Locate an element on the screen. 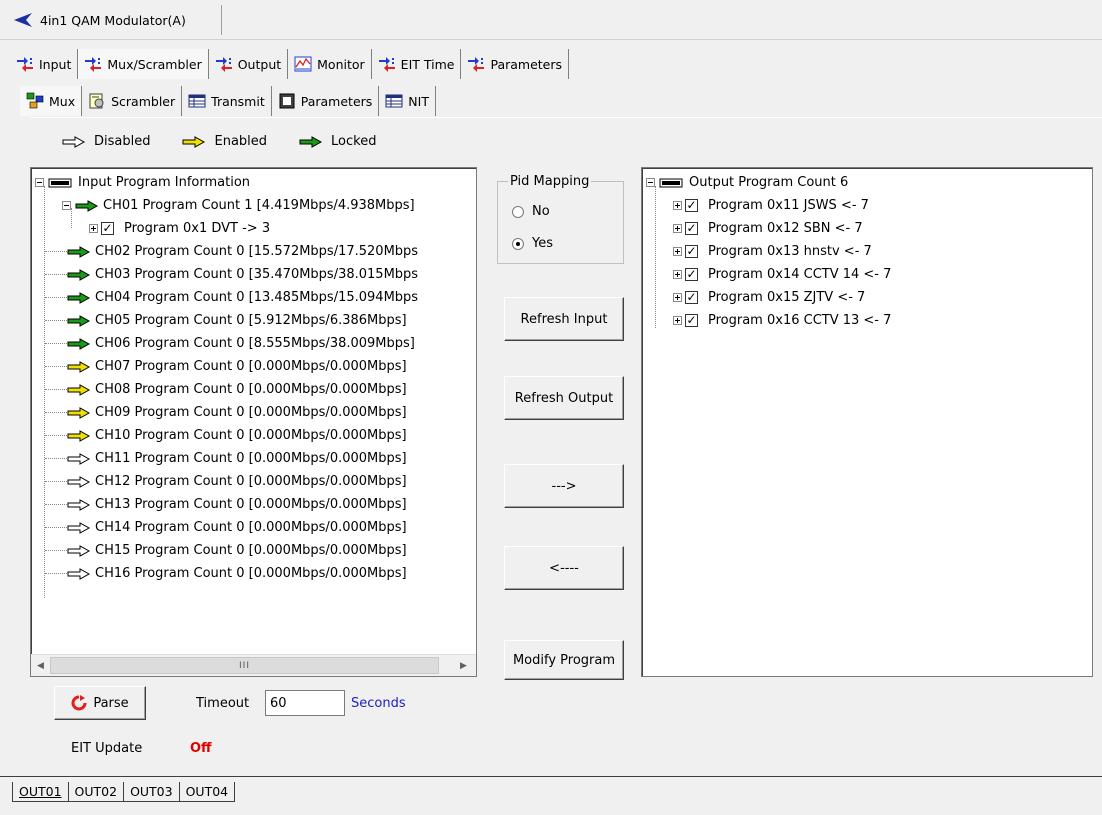 The image size is (1102, 815). output-arrows-icon is located at coordinates (223, 64).